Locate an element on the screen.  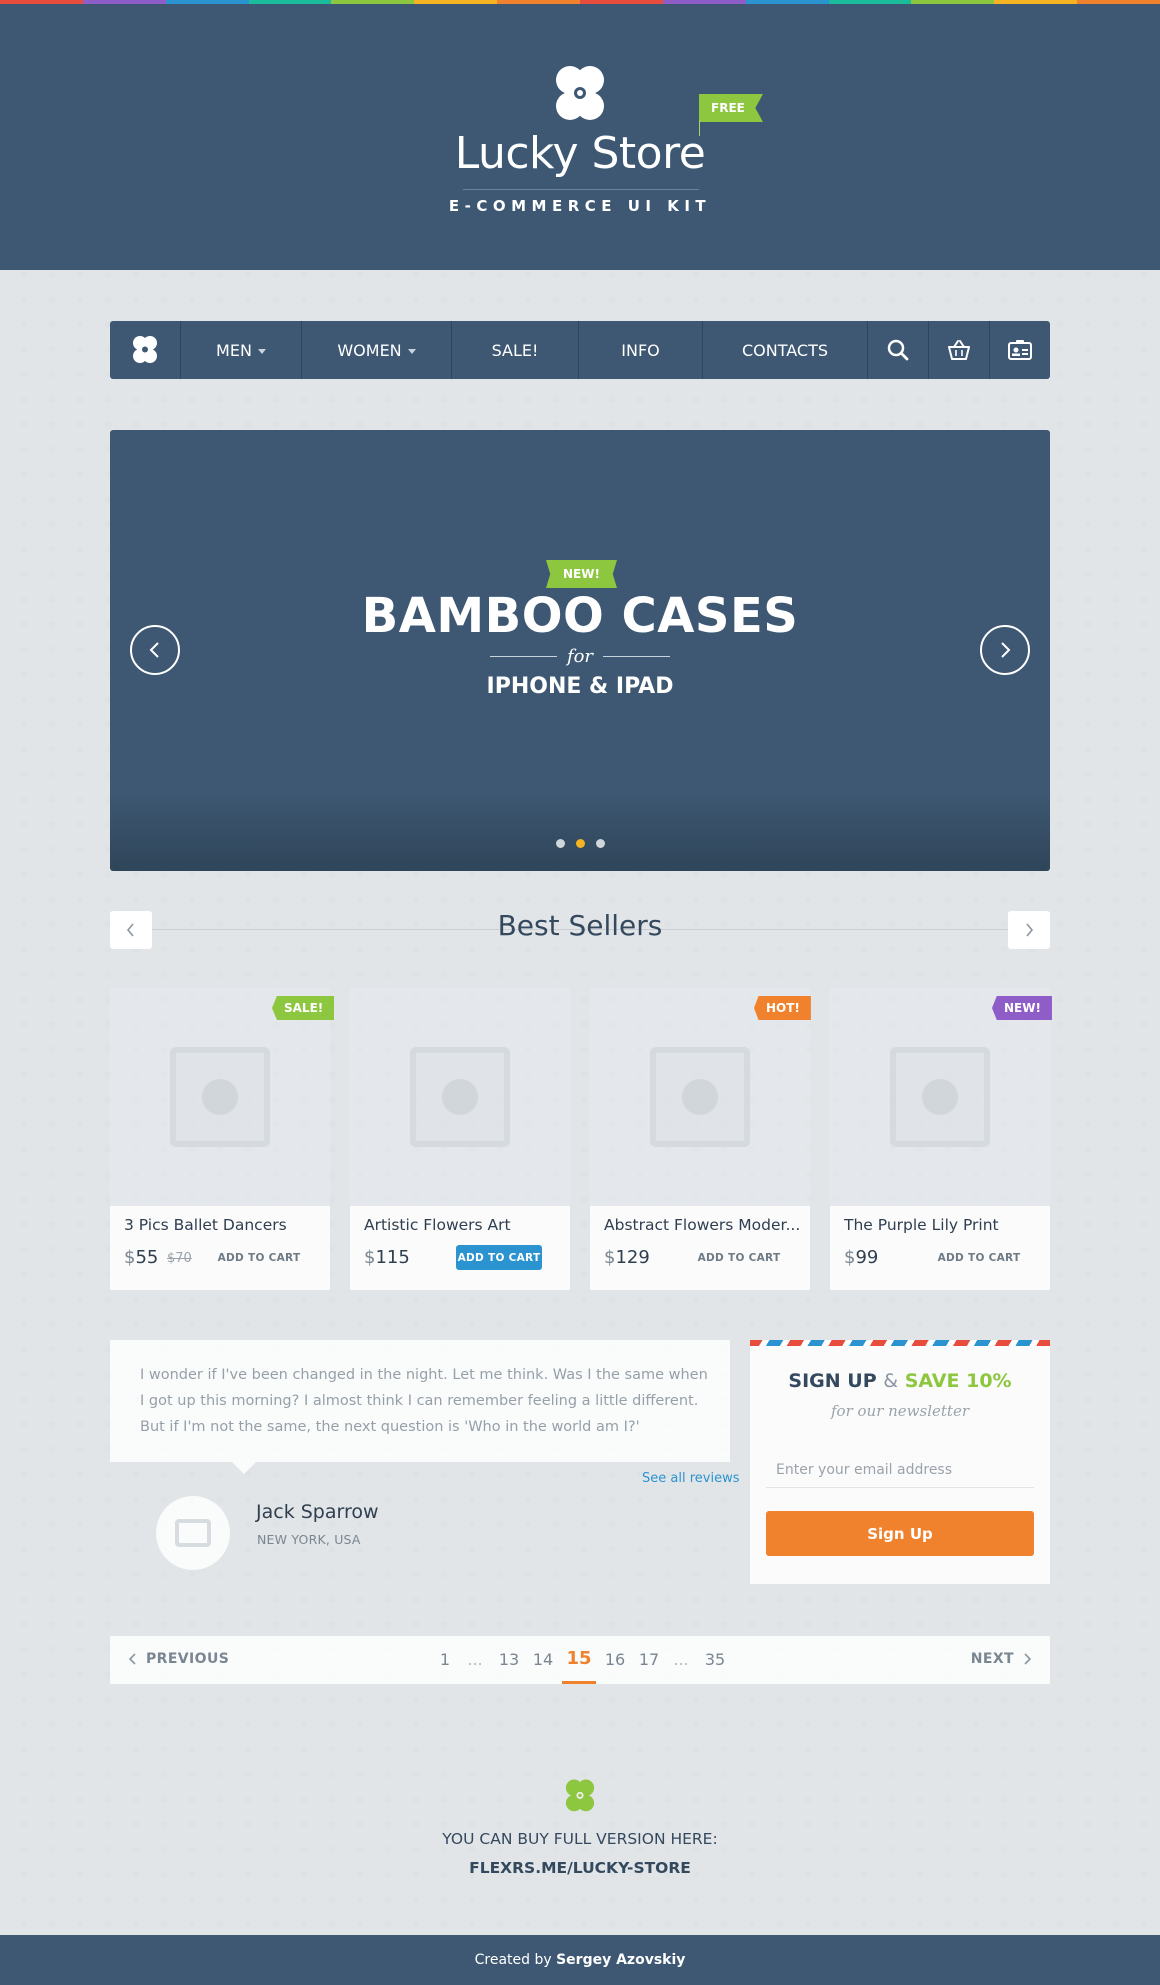
nav-item-label: WOMEN is located at coordinates (369, 350).